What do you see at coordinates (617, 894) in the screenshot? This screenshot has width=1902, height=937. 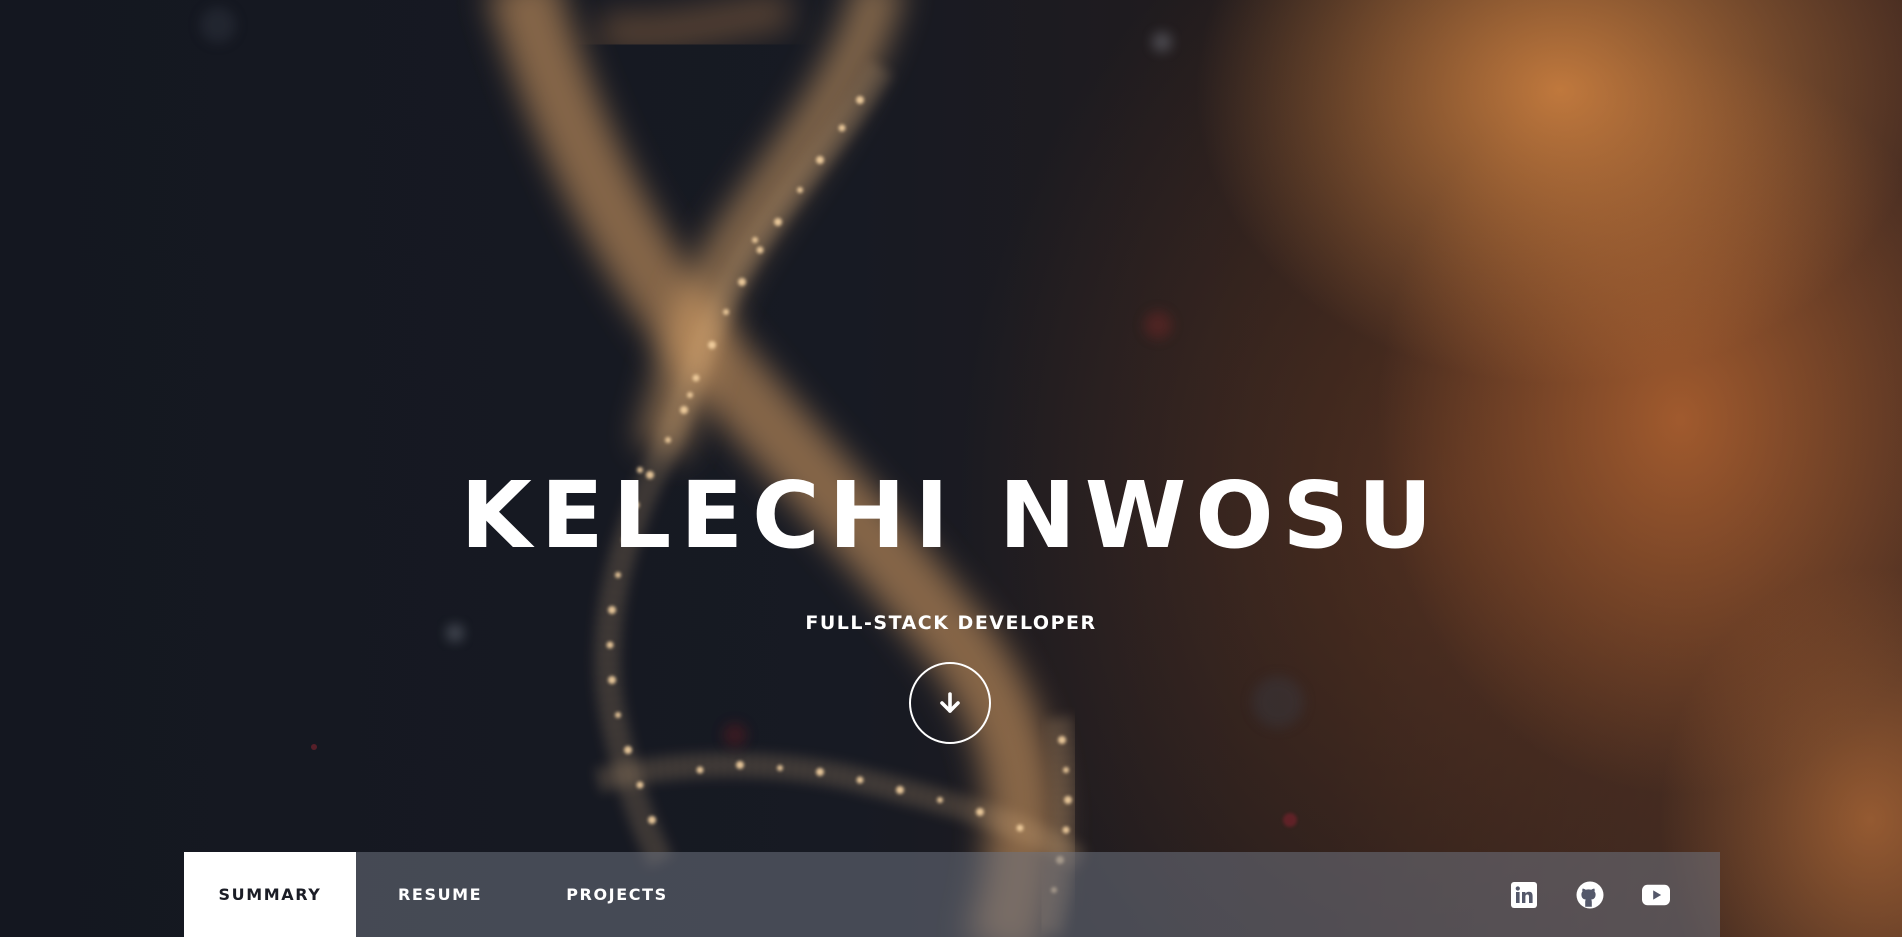 I see `nav-projects: PROJECTS` at bounding box center [617, 894].